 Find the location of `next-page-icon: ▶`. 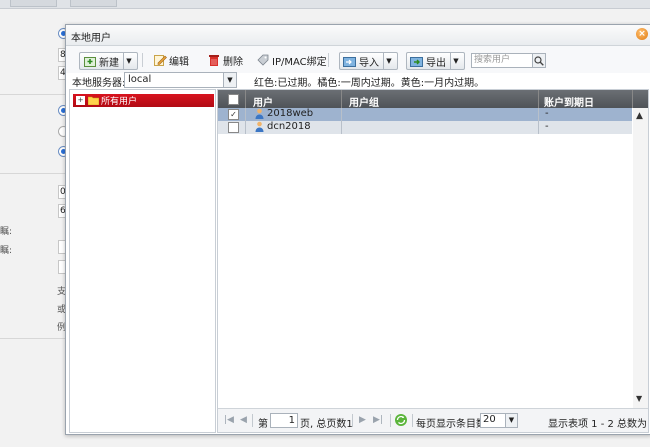

next-page-icon: ▶ is located at coordinates (362, 420).